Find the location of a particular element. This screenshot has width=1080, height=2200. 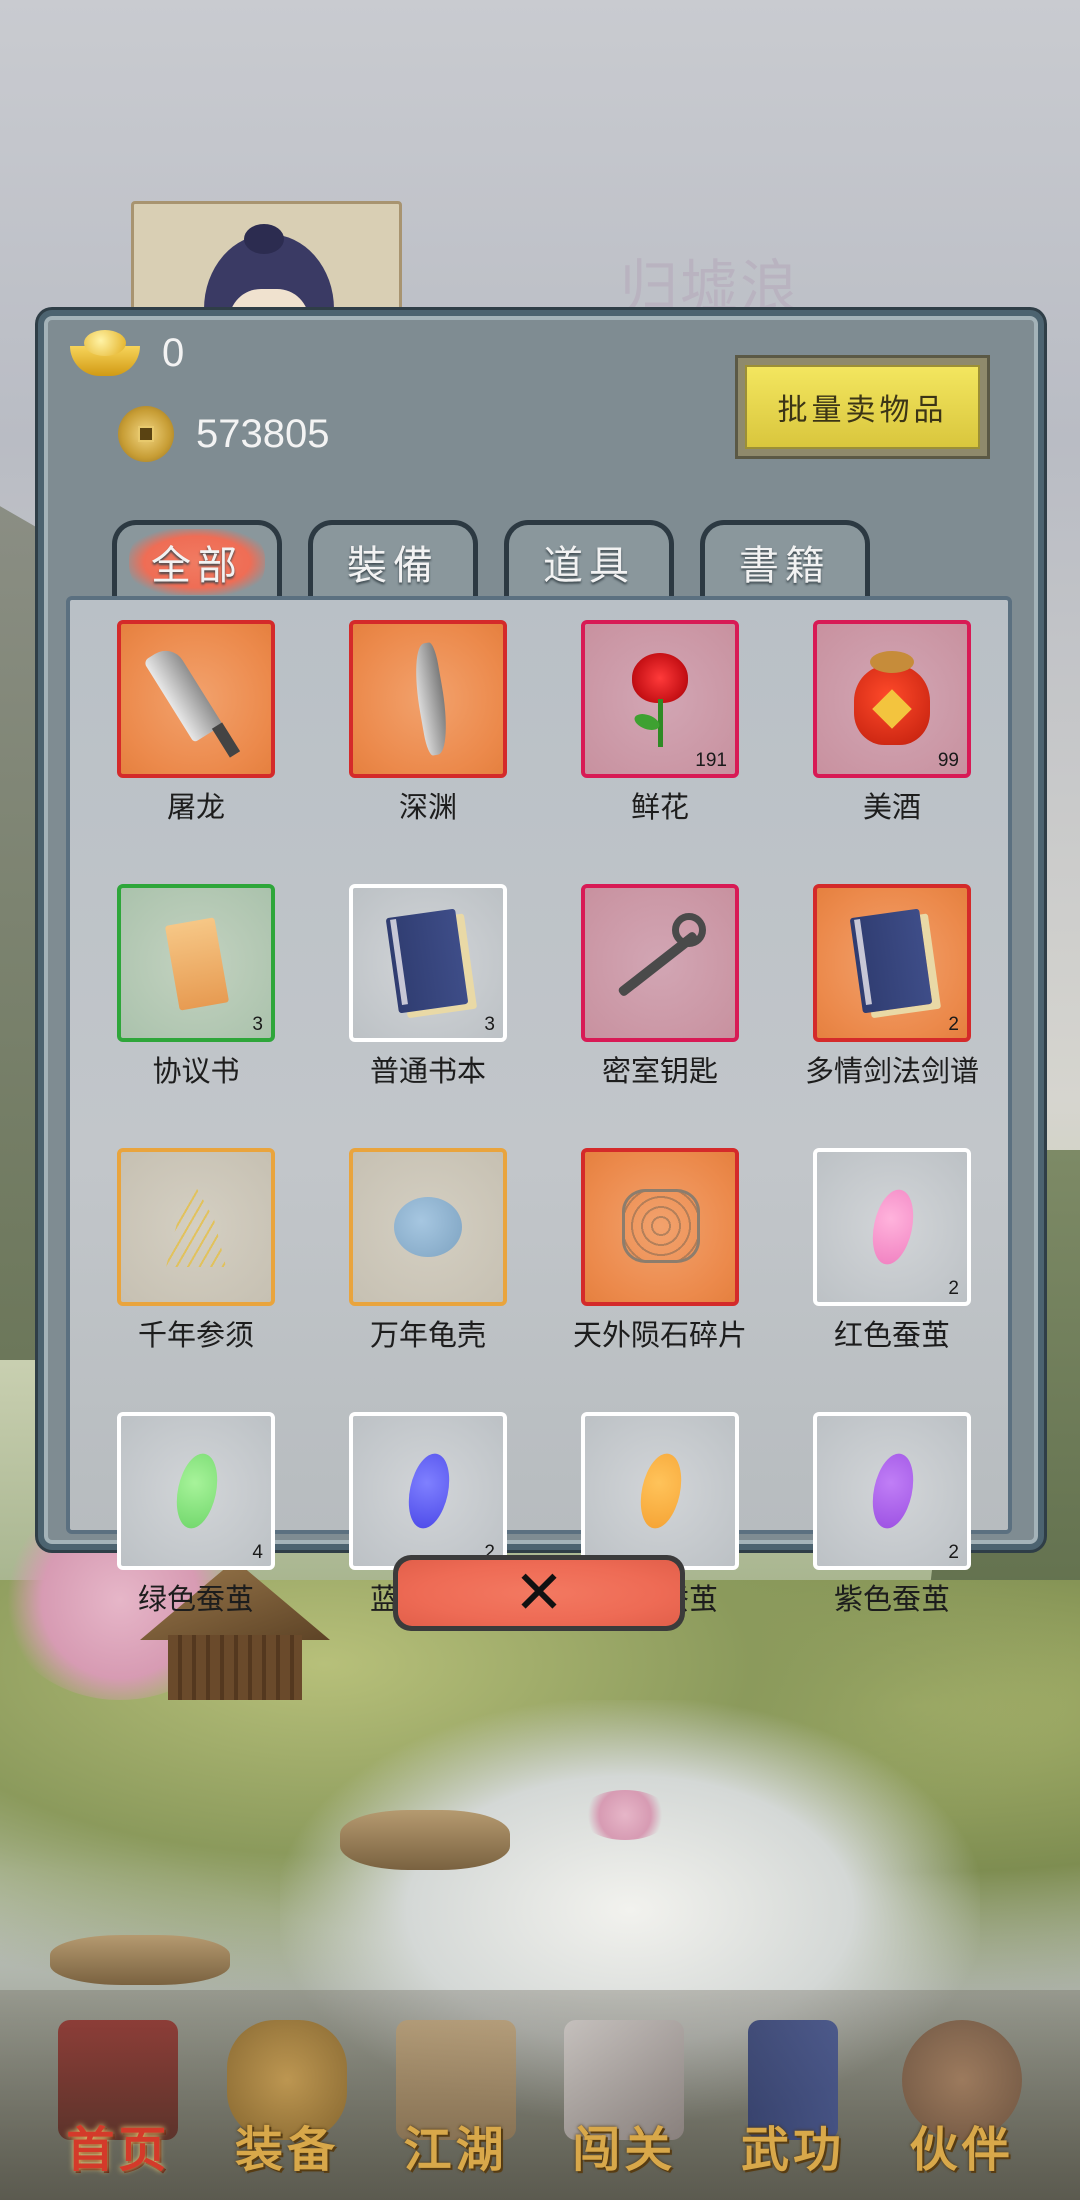

item-name: 万年龟壳 is located at coordinates (427, 1335).